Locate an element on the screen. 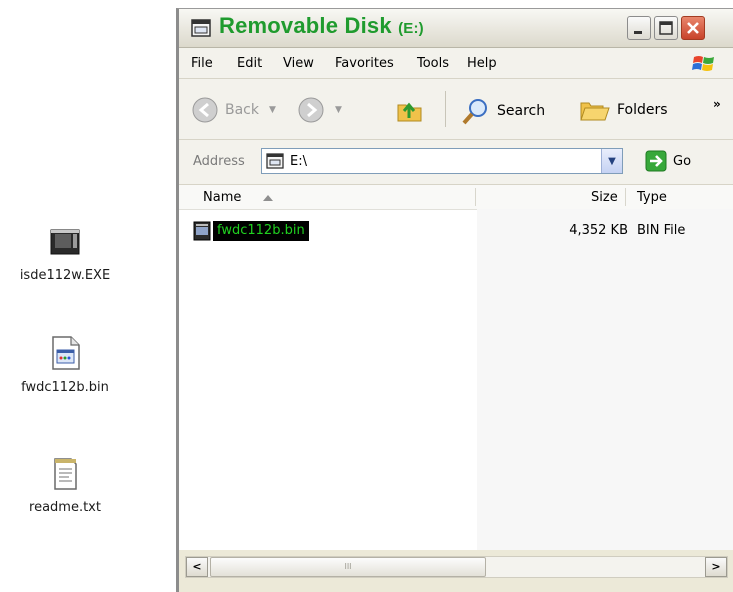  back-arrow-icon is located at coordinates (205, 110).